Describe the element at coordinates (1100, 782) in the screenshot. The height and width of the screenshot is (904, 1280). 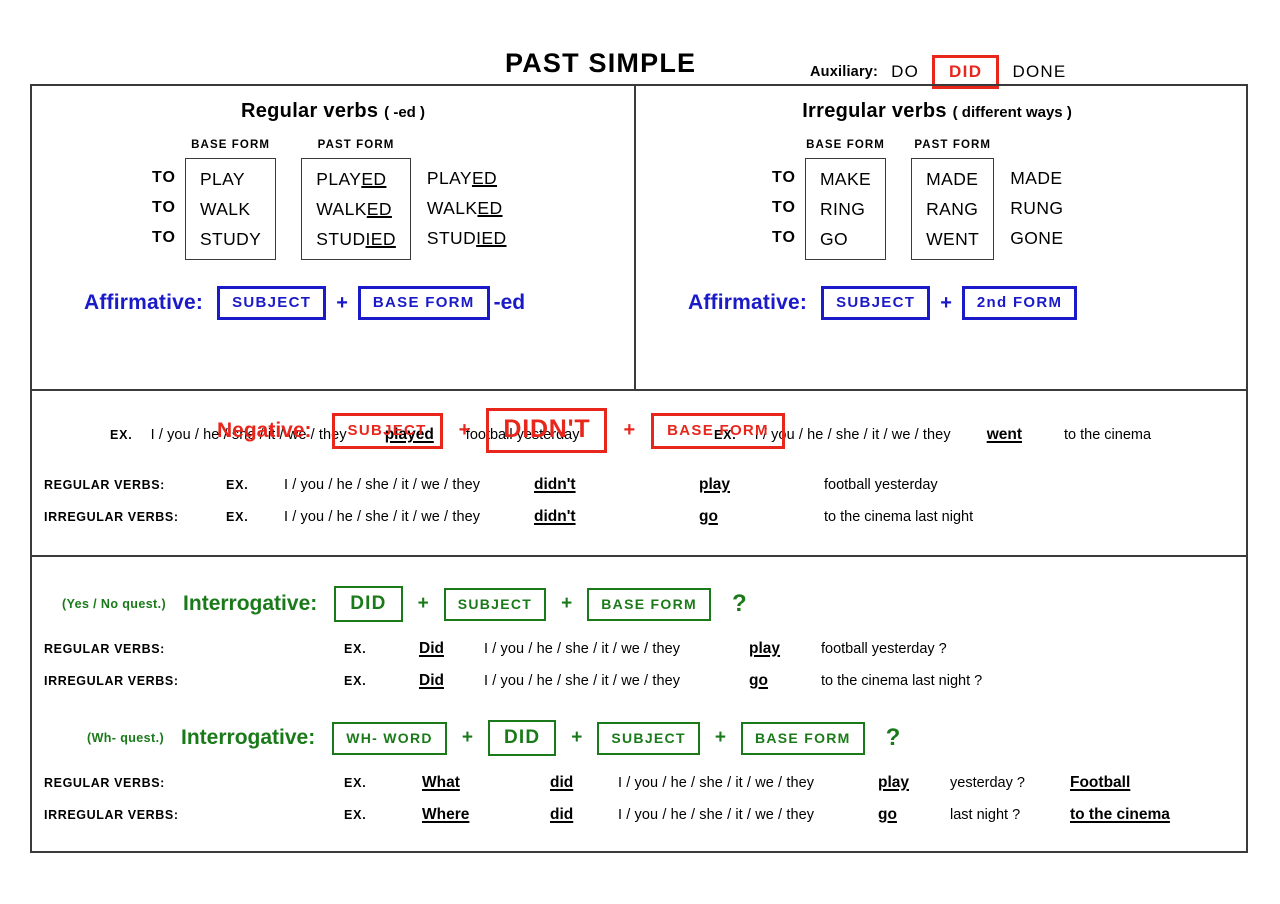
I see `example-answer: Football` at that location.